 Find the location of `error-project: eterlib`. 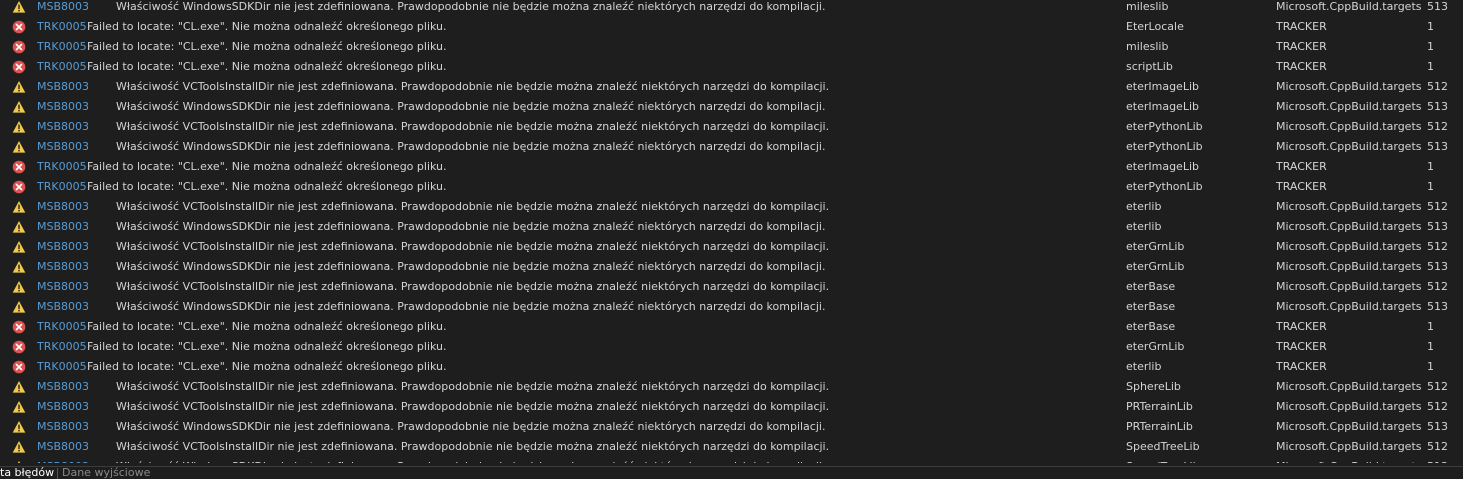

error-project: eterlib is located at coordinates (1144, 226).